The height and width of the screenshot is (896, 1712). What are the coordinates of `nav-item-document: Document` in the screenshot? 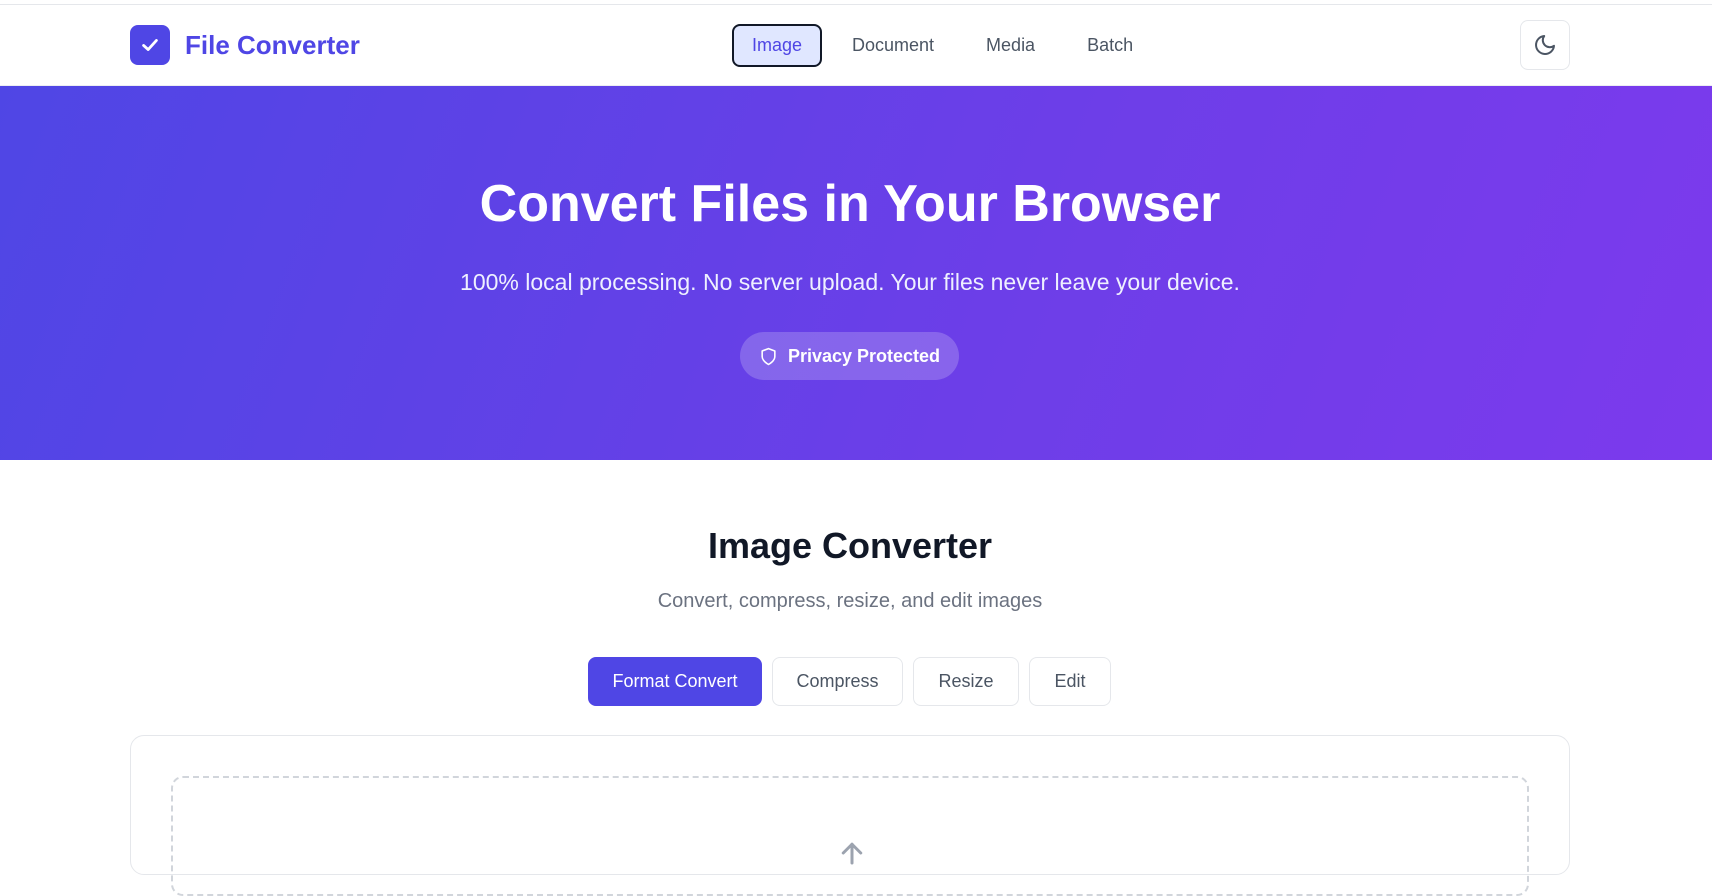 It's located at (893, 45).